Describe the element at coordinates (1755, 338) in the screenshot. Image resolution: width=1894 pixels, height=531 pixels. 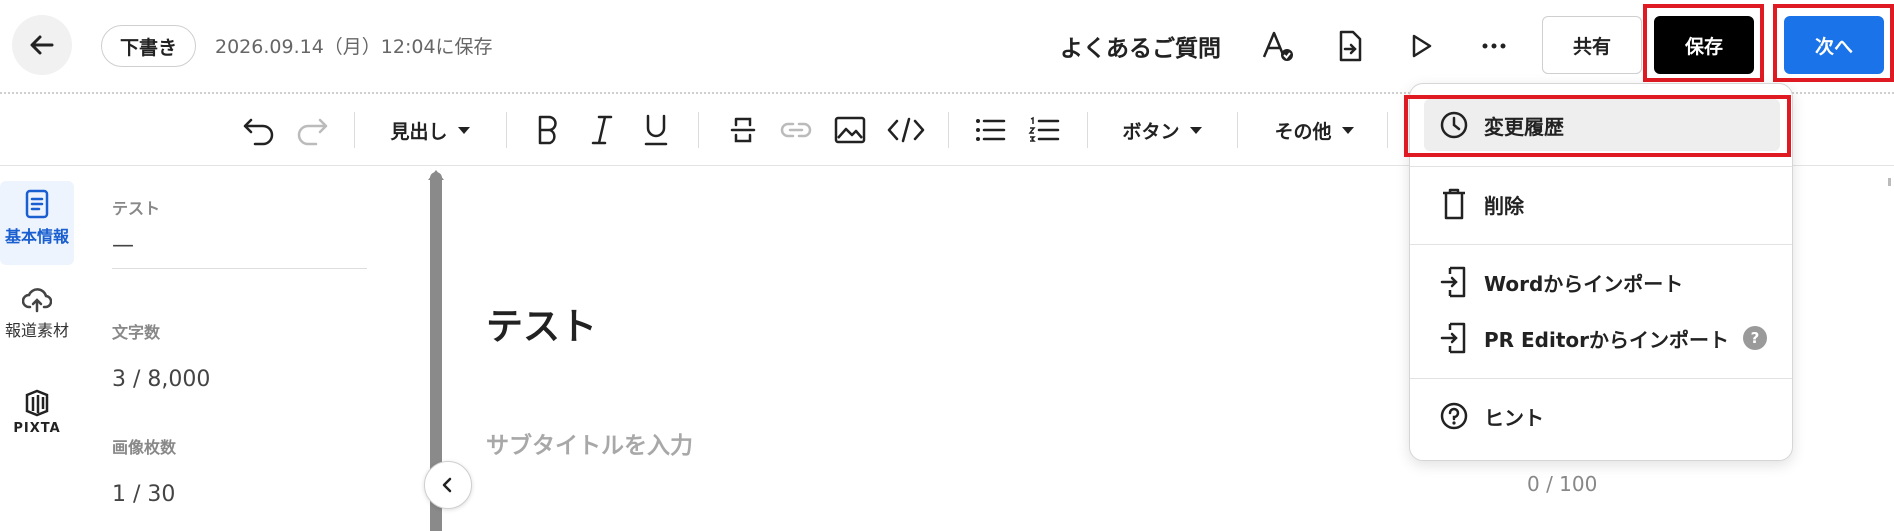
I see `help-question-icon: ?` at that location.